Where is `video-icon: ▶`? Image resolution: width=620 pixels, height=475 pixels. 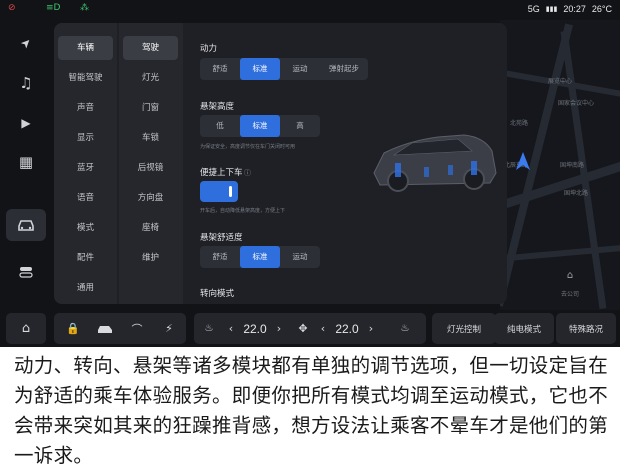 video-icon: ▶ is located at coordinates (26, 123).